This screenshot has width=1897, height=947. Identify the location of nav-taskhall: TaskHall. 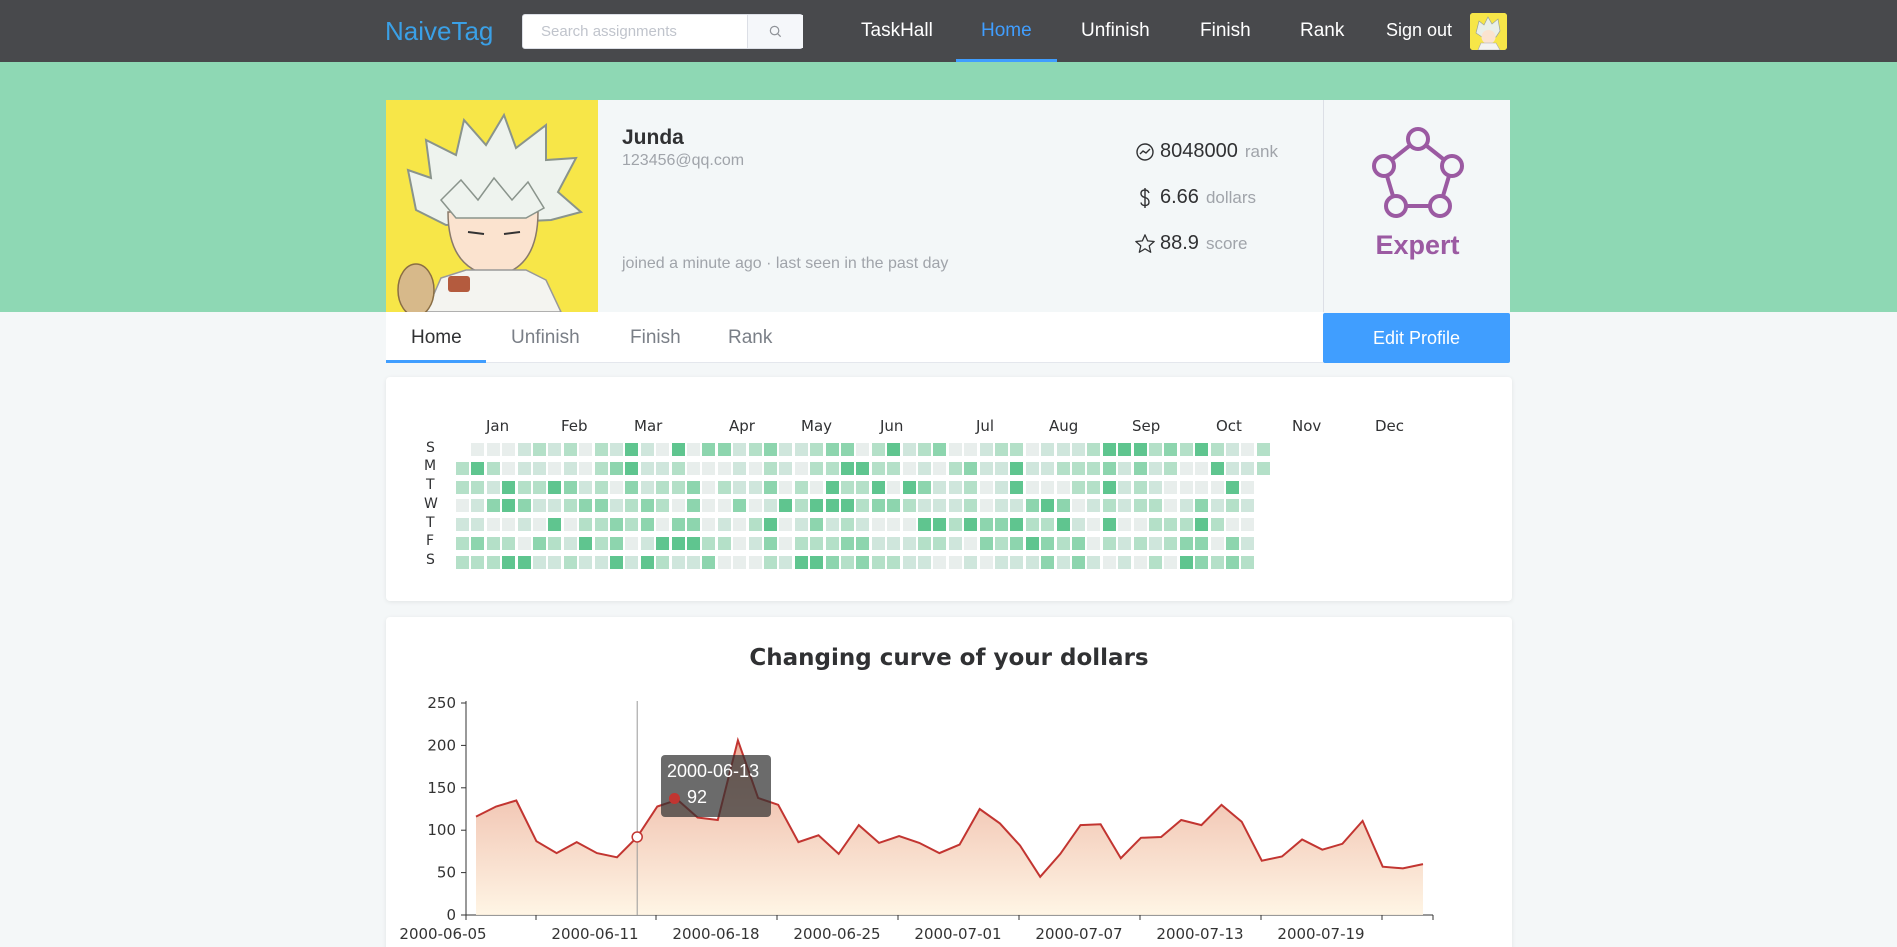
(897, 31).